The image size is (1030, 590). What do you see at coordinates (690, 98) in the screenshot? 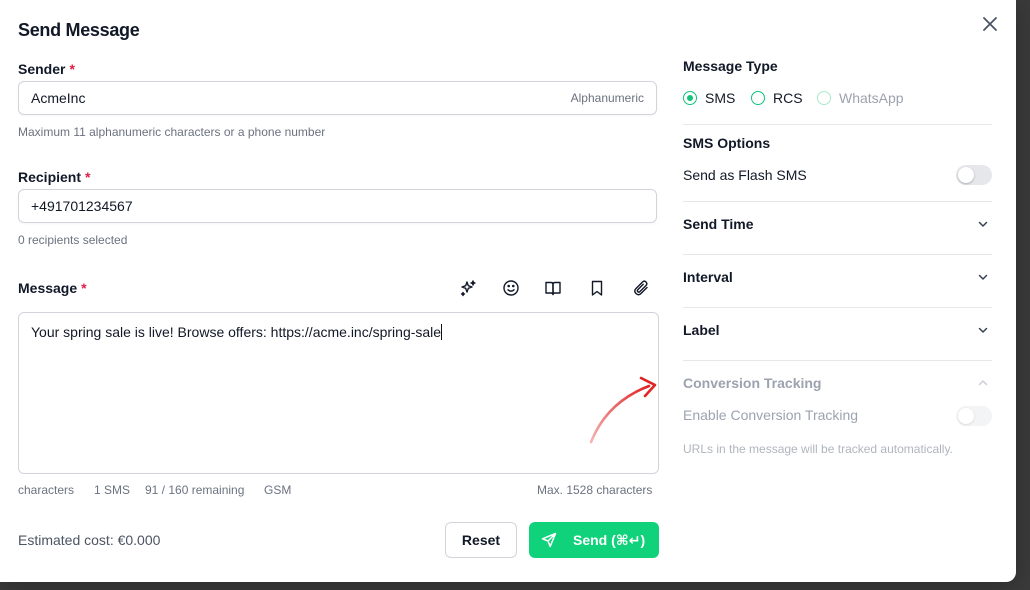
I see `radio-sms` at bounding box center [690, 98].